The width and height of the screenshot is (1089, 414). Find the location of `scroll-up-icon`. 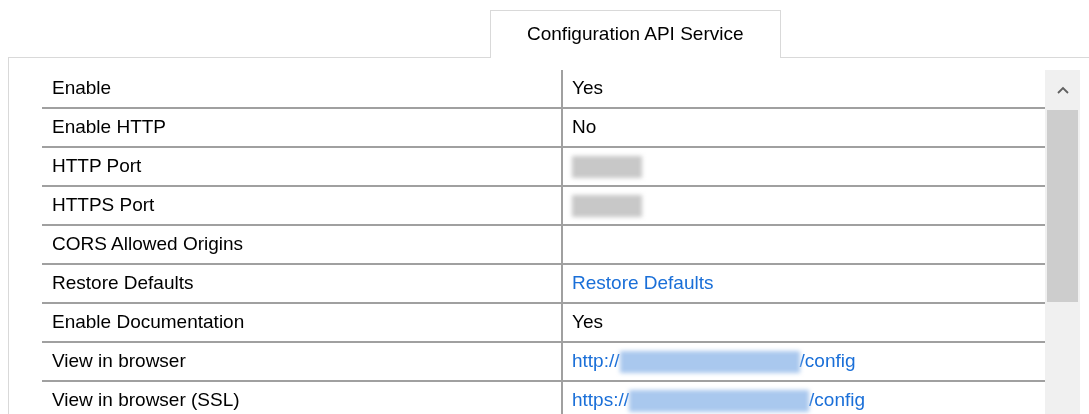

scroll-up-icon is located at coordinates (1062, 90).